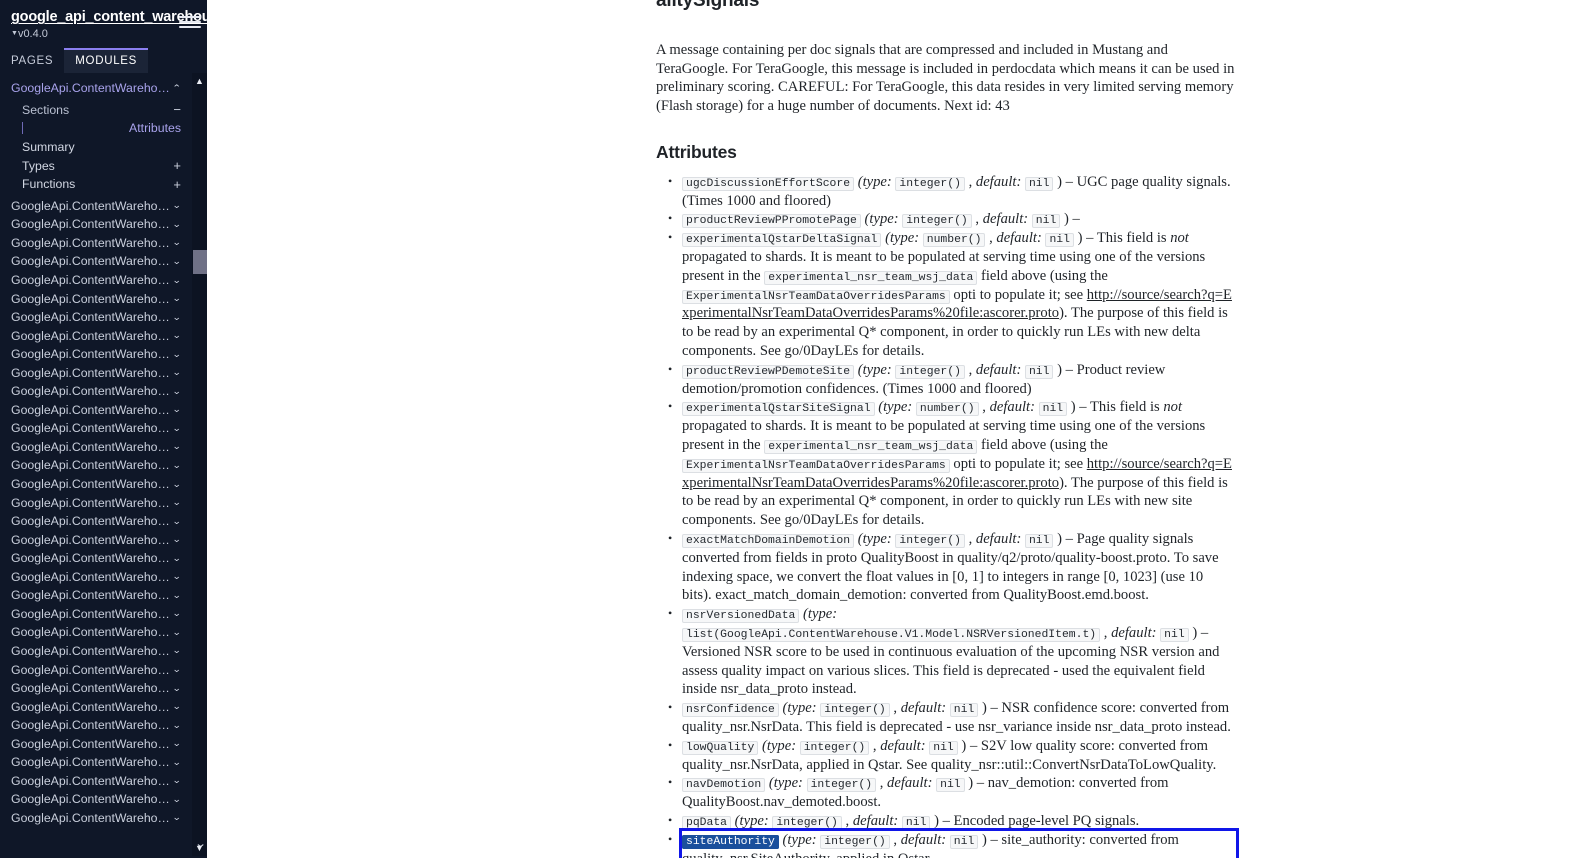 The width and height of the screenshot is (1571, 858). I want to click on sidebar-item-summary: Summary, so click(96, 147).